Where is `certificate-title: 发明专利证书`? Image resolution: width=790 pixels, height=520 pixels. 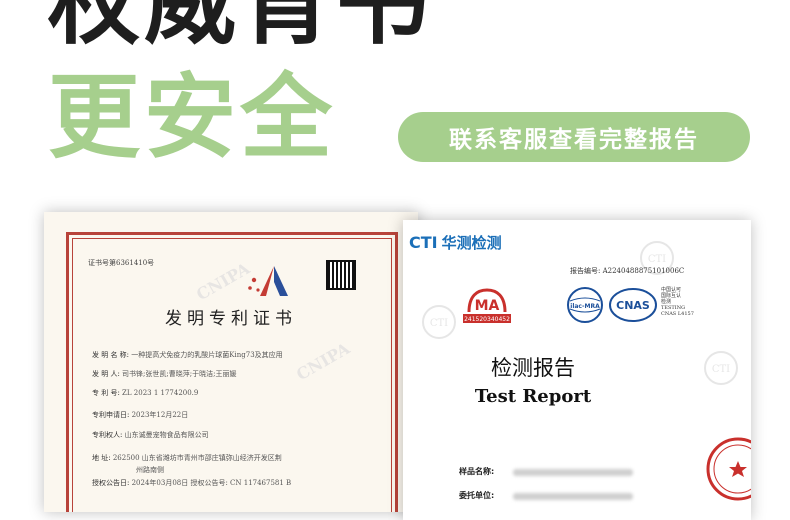
certificate-title: 发明专利证书 is located at coordinates (231, 319).